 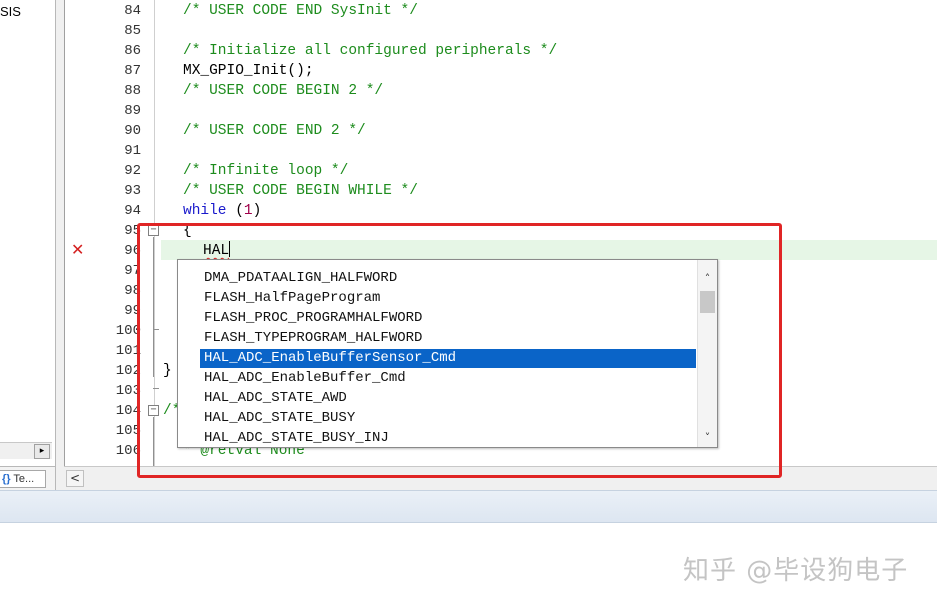 I want to click on autocomplete-item: HAL_ADC_STATE_BUSY_INJ, so click(x=448, y=438).